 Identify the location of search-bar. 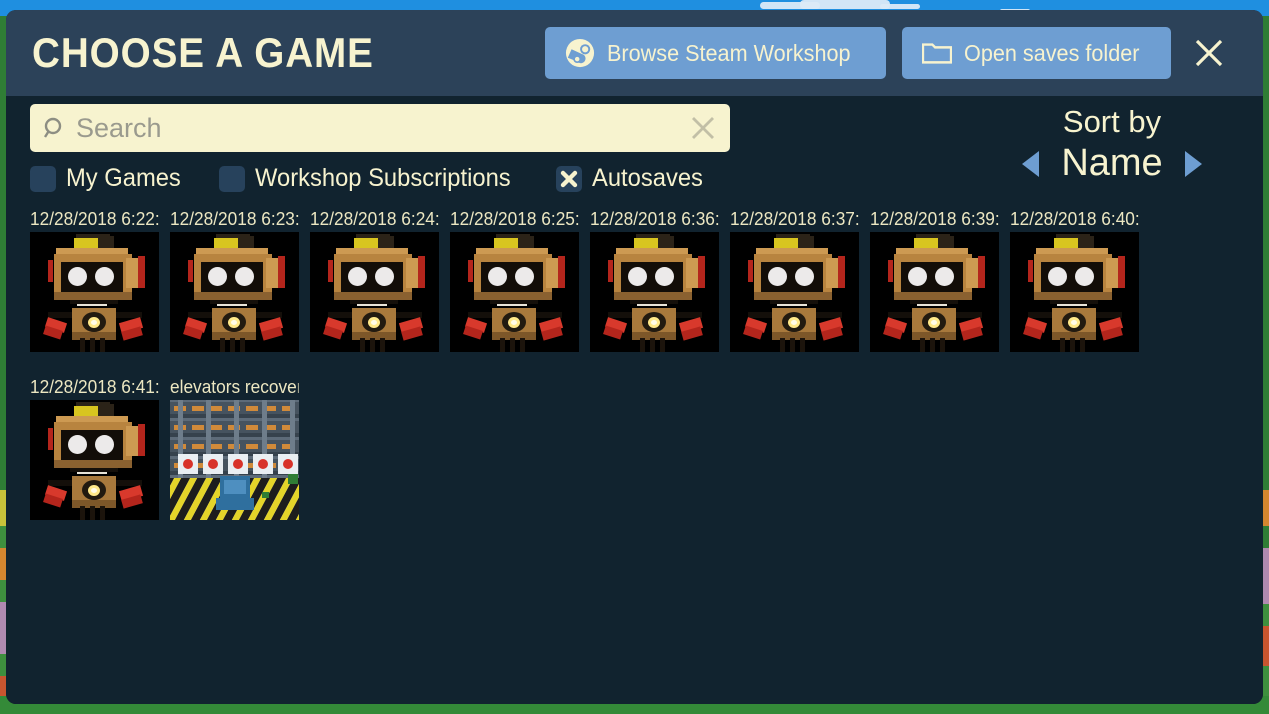
(380, 128).